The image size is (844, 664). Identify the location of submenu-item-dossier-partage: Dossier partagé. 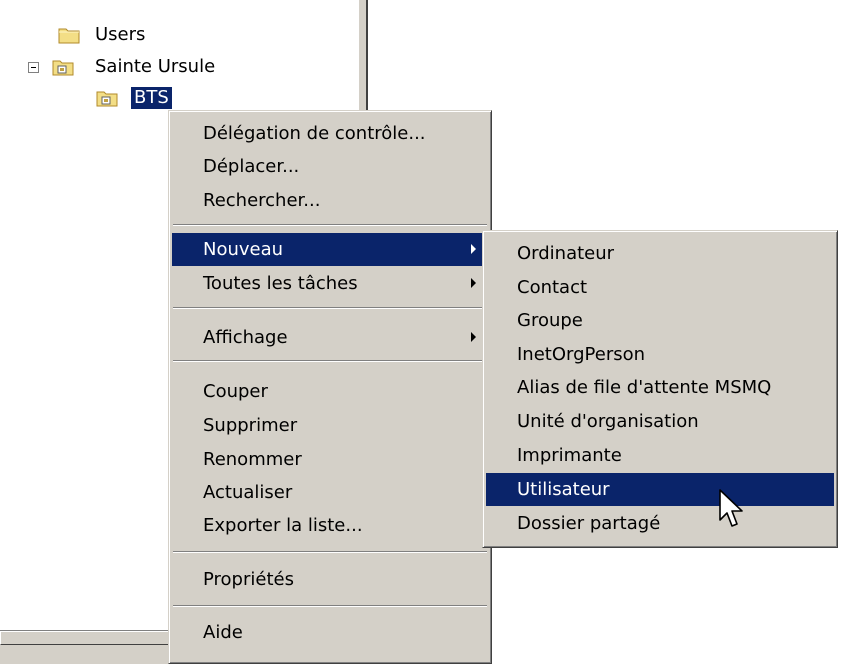
(660, 523).